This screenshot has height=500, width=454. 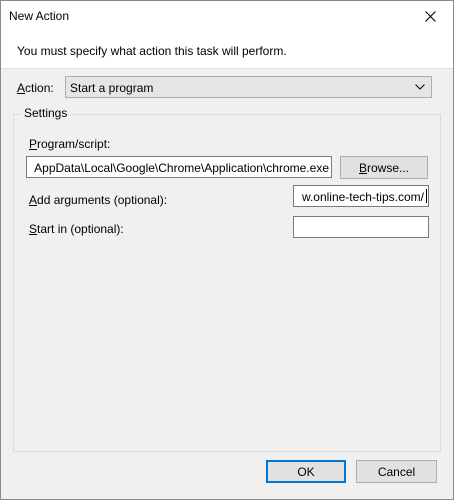 I want to click on ok-button: OK, so click(x=306, y=471).